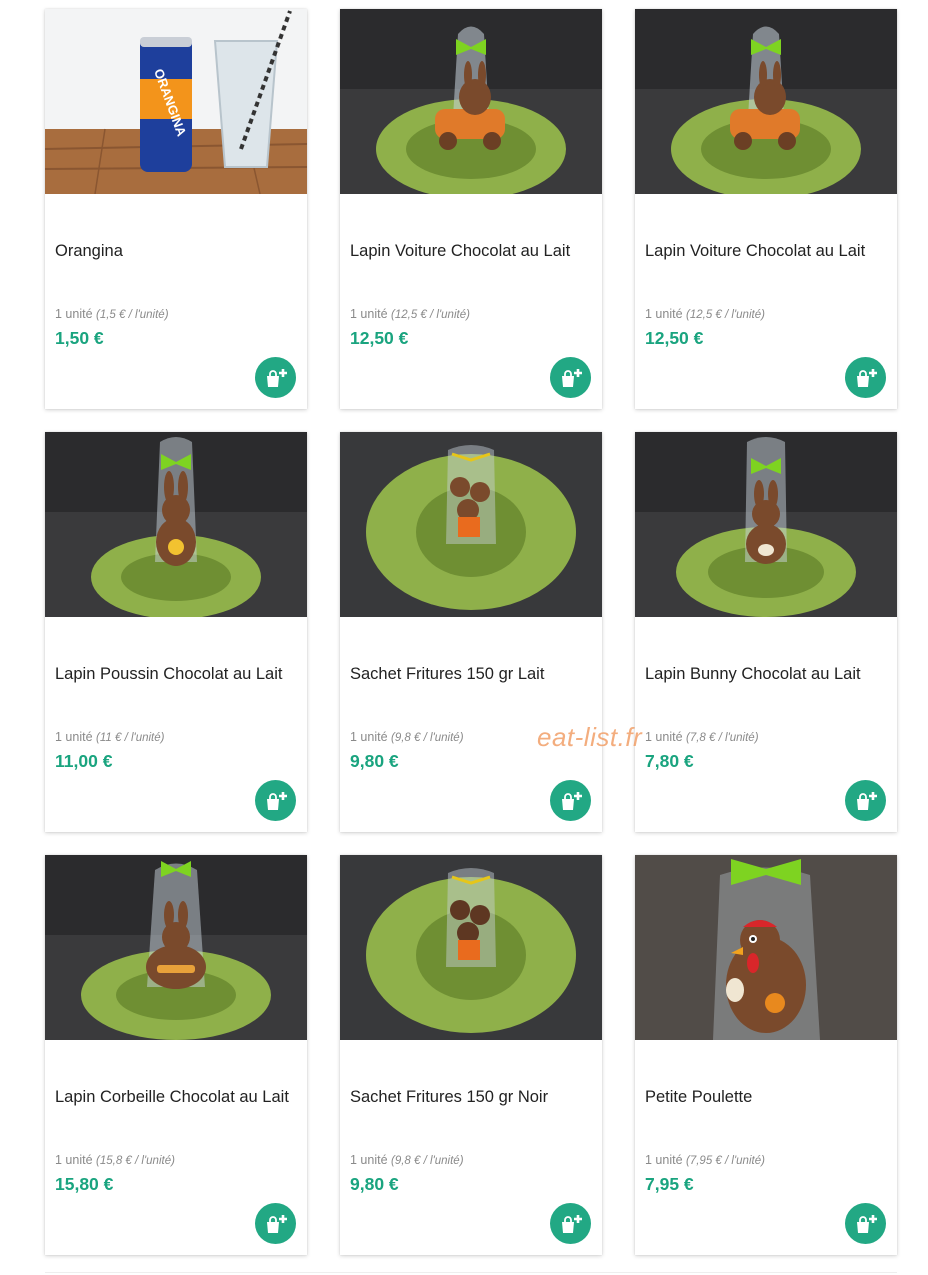 The image size is (928, 1275). Describe the element at coordinates (175, 674) in the screenshot. I see `product-name: Lapin Poussin Chocolat au Lait` at that location.